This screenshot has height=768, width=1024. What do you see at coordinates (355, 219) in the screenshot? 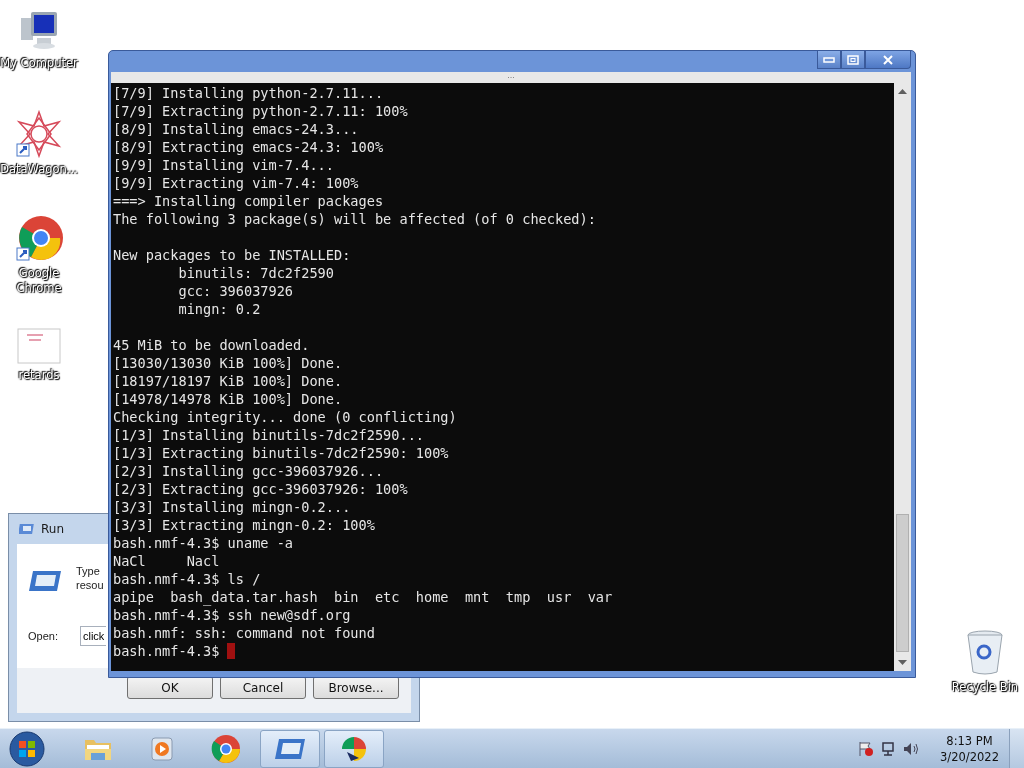
I see `terminal-line: The following 3 package(s) will be affected (of 0 checked):` at bounding box center [355, 219].